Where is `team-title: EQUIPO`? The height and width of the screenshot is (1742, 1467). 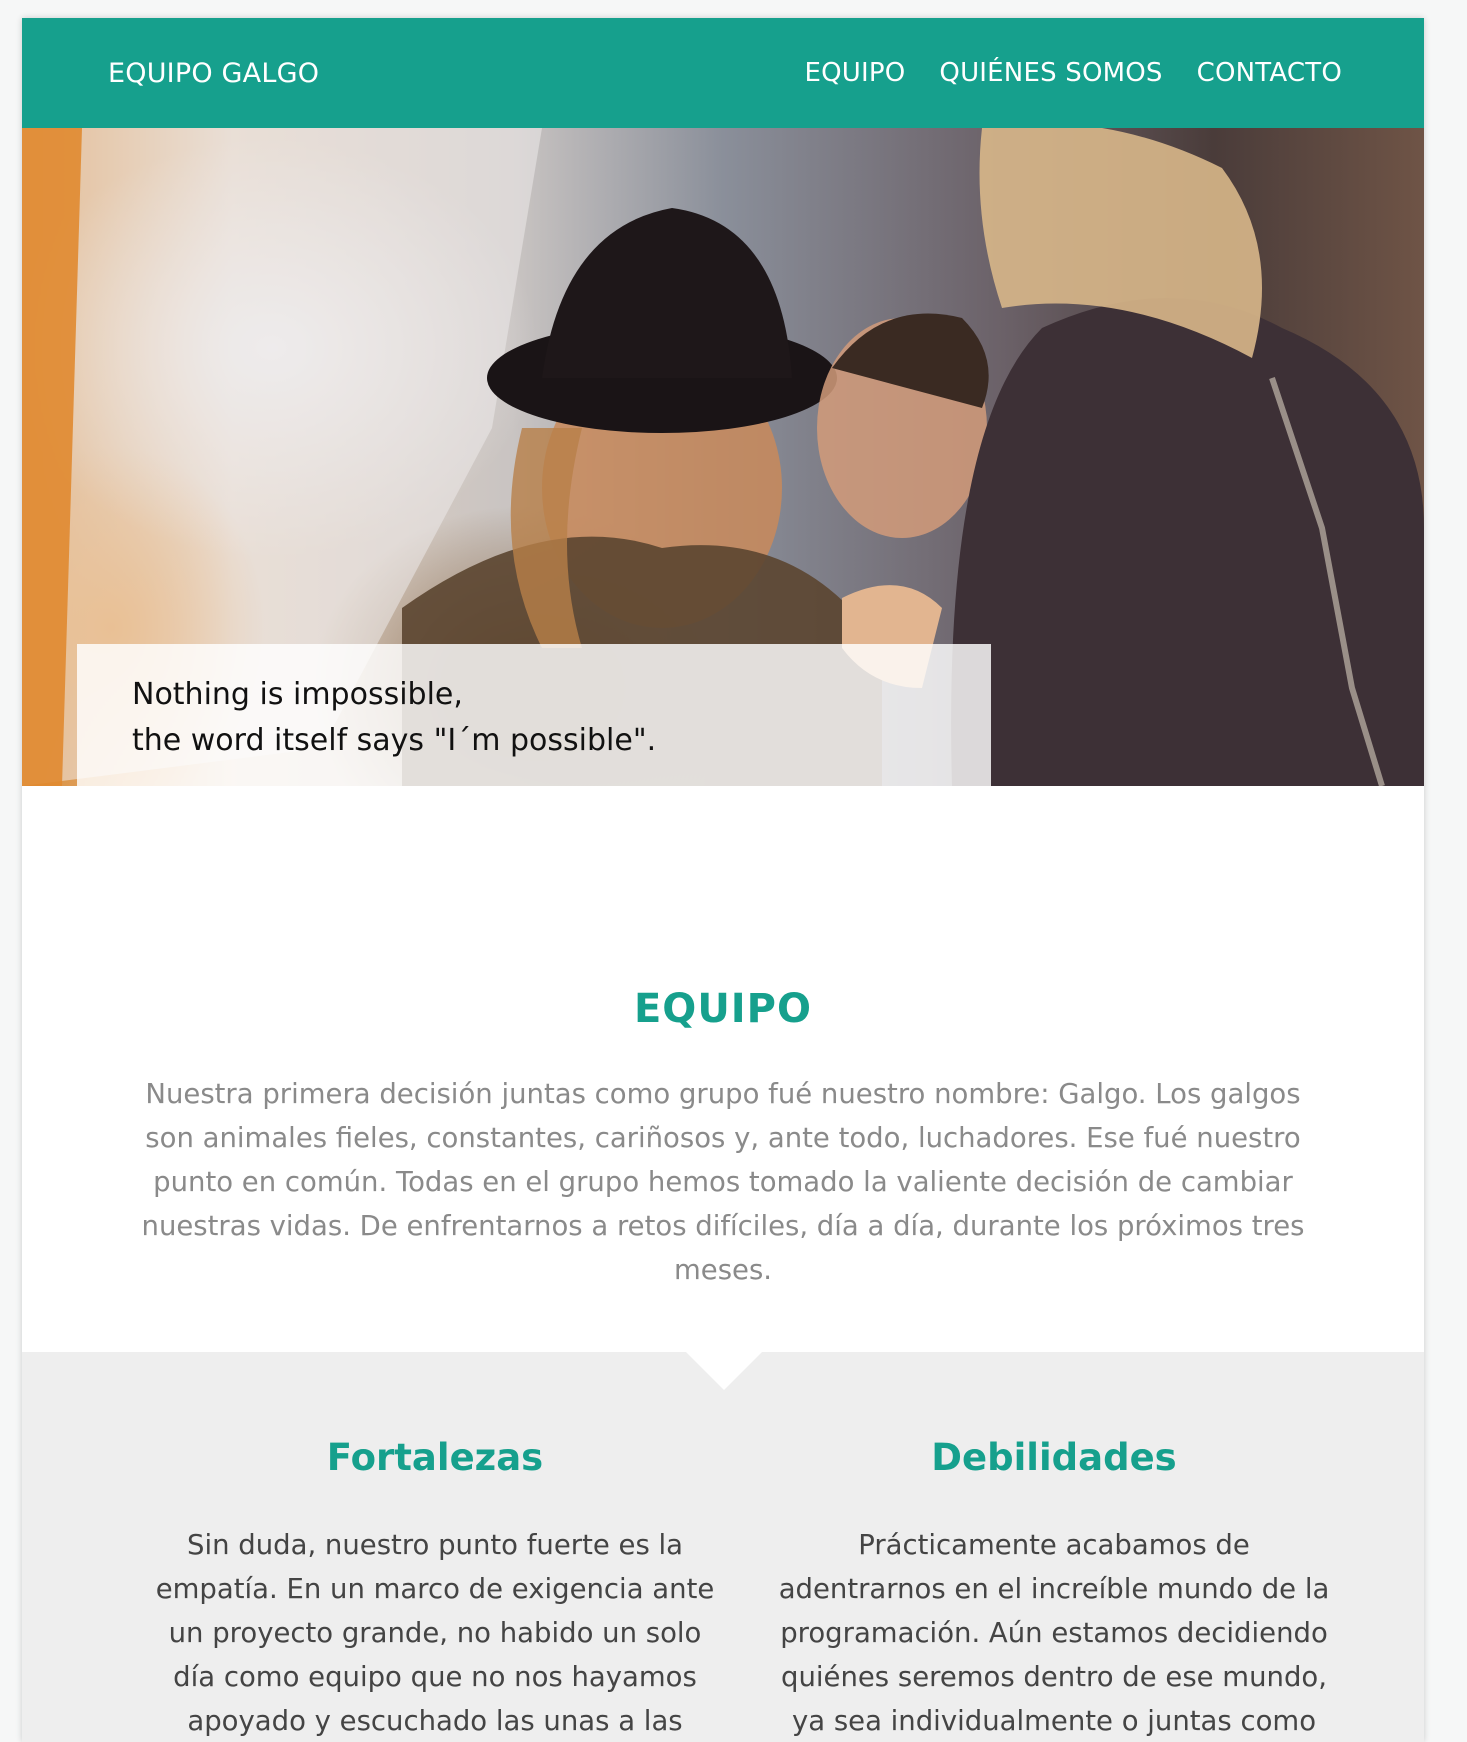
team-title: EQUIPO is located at coordinates (722, 1009).